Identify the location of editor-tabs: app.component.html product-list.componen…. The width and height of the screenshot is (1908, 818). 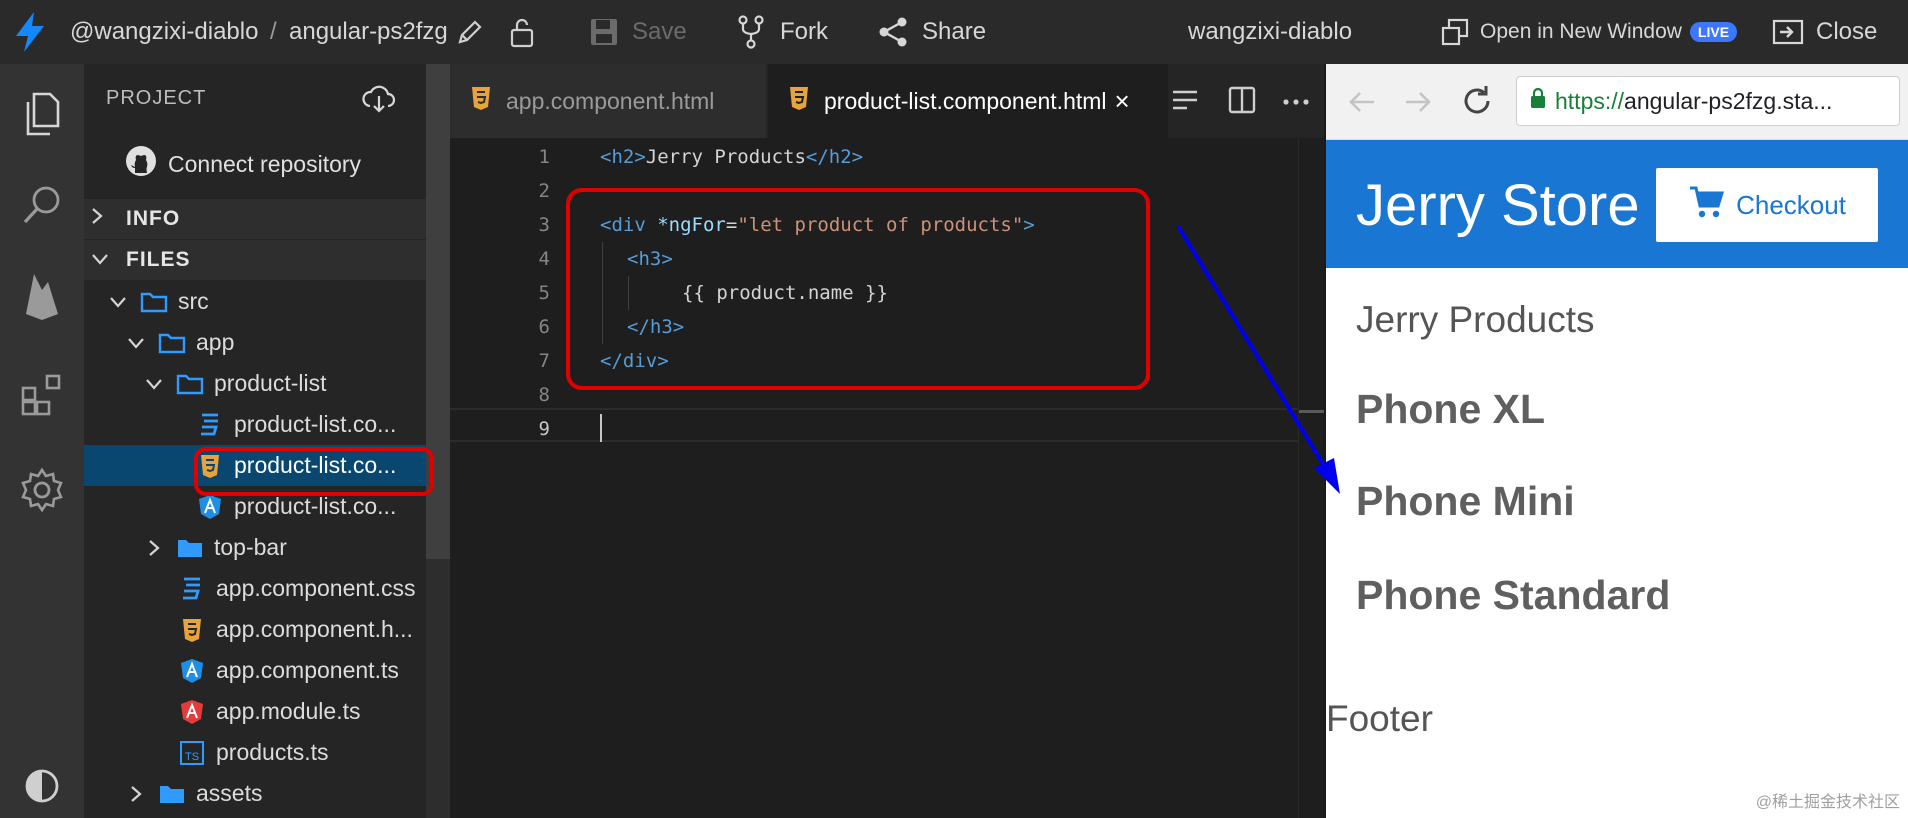
(887, 101).